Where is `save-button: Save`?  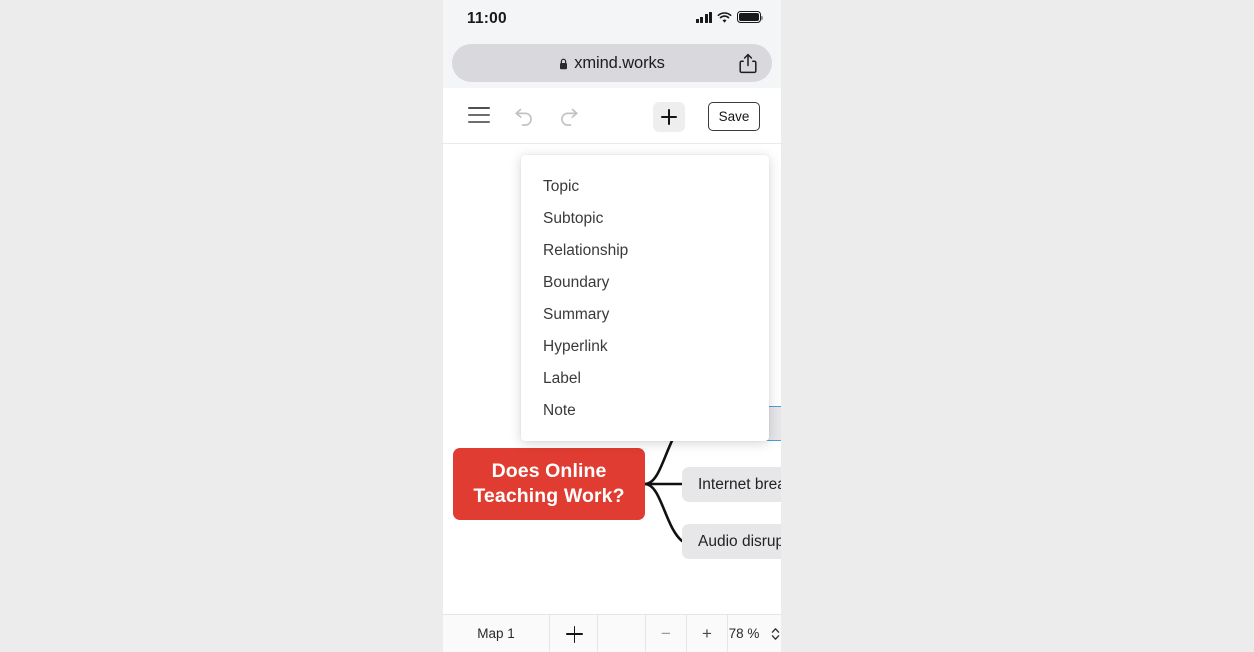 save-button: Save is located at coordinates (734, 116).